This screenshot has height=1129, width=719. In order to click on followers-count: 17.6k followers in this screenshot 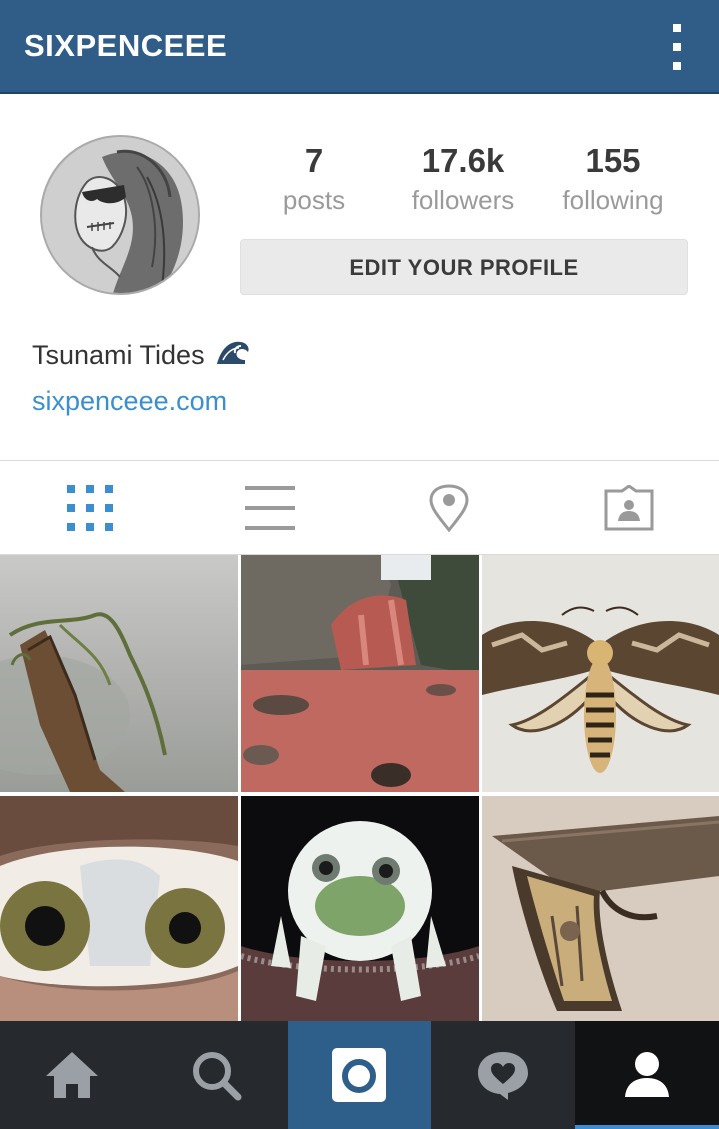, I will do `click(463, 178)`.